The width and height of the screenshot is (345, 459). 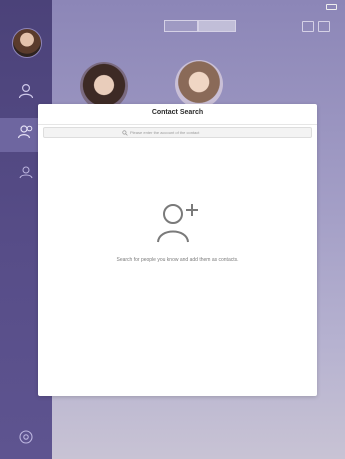 I want to click on search-placeholder: Please enter the account of the contact, so click(x=165, y=132).